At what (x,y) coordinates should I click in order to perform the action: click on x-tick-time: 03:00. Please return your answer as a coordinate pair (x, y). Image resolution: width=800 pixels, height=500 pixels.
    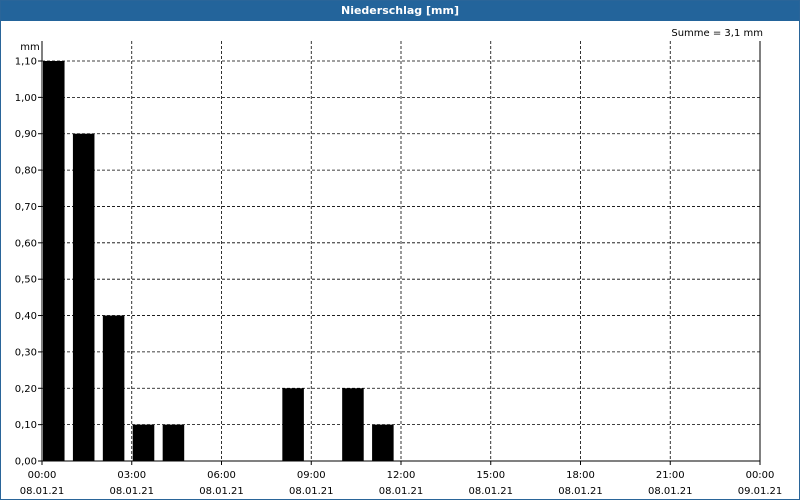
    Looking at the image, I should click on (131, 475).